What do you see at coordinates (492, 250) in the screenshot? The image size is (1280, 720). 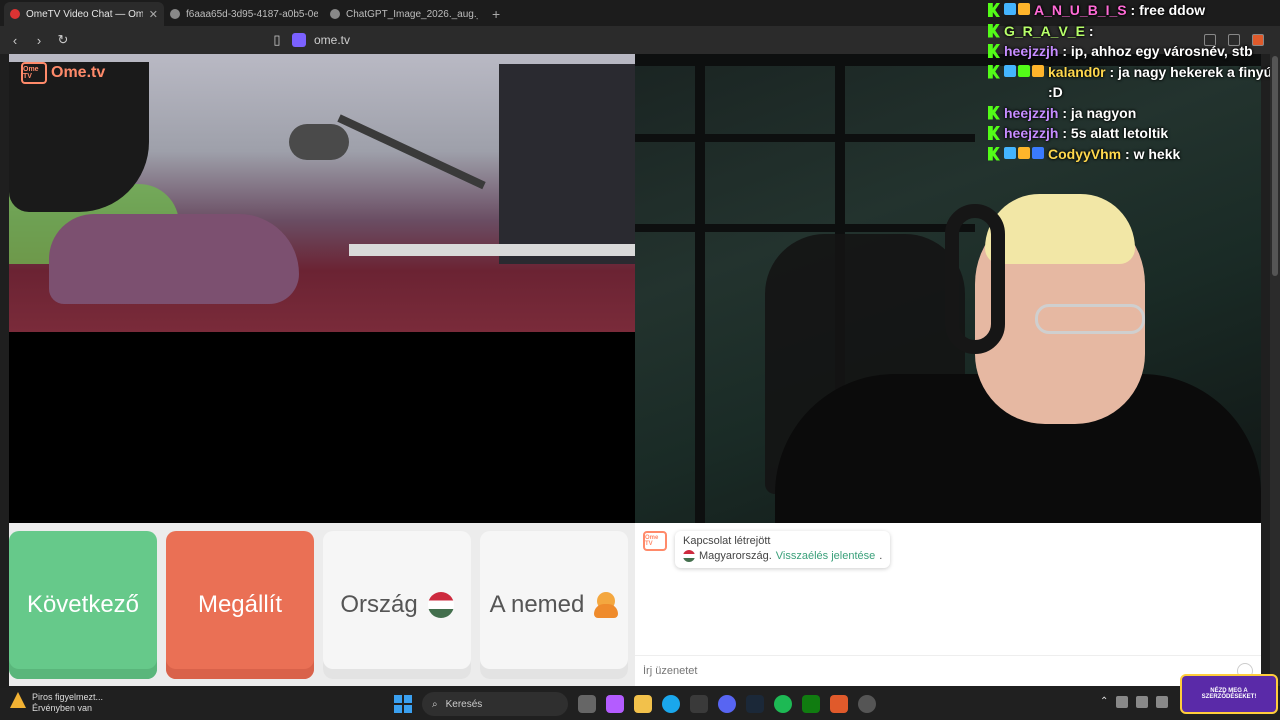 I see `keyboard-shape` at bounding box center [492, 250].